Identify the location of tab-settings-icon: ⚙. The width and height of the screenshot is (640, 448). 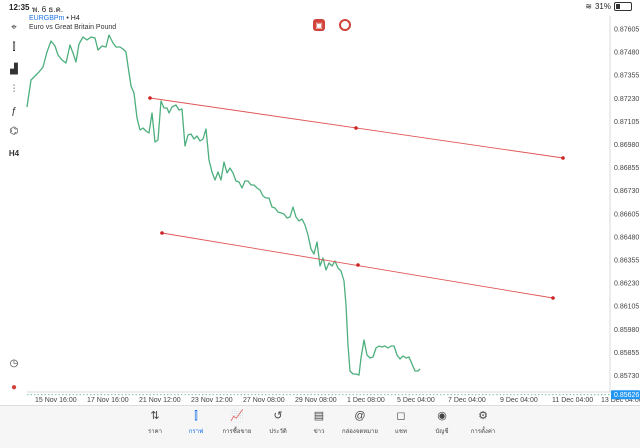
(483, 416).